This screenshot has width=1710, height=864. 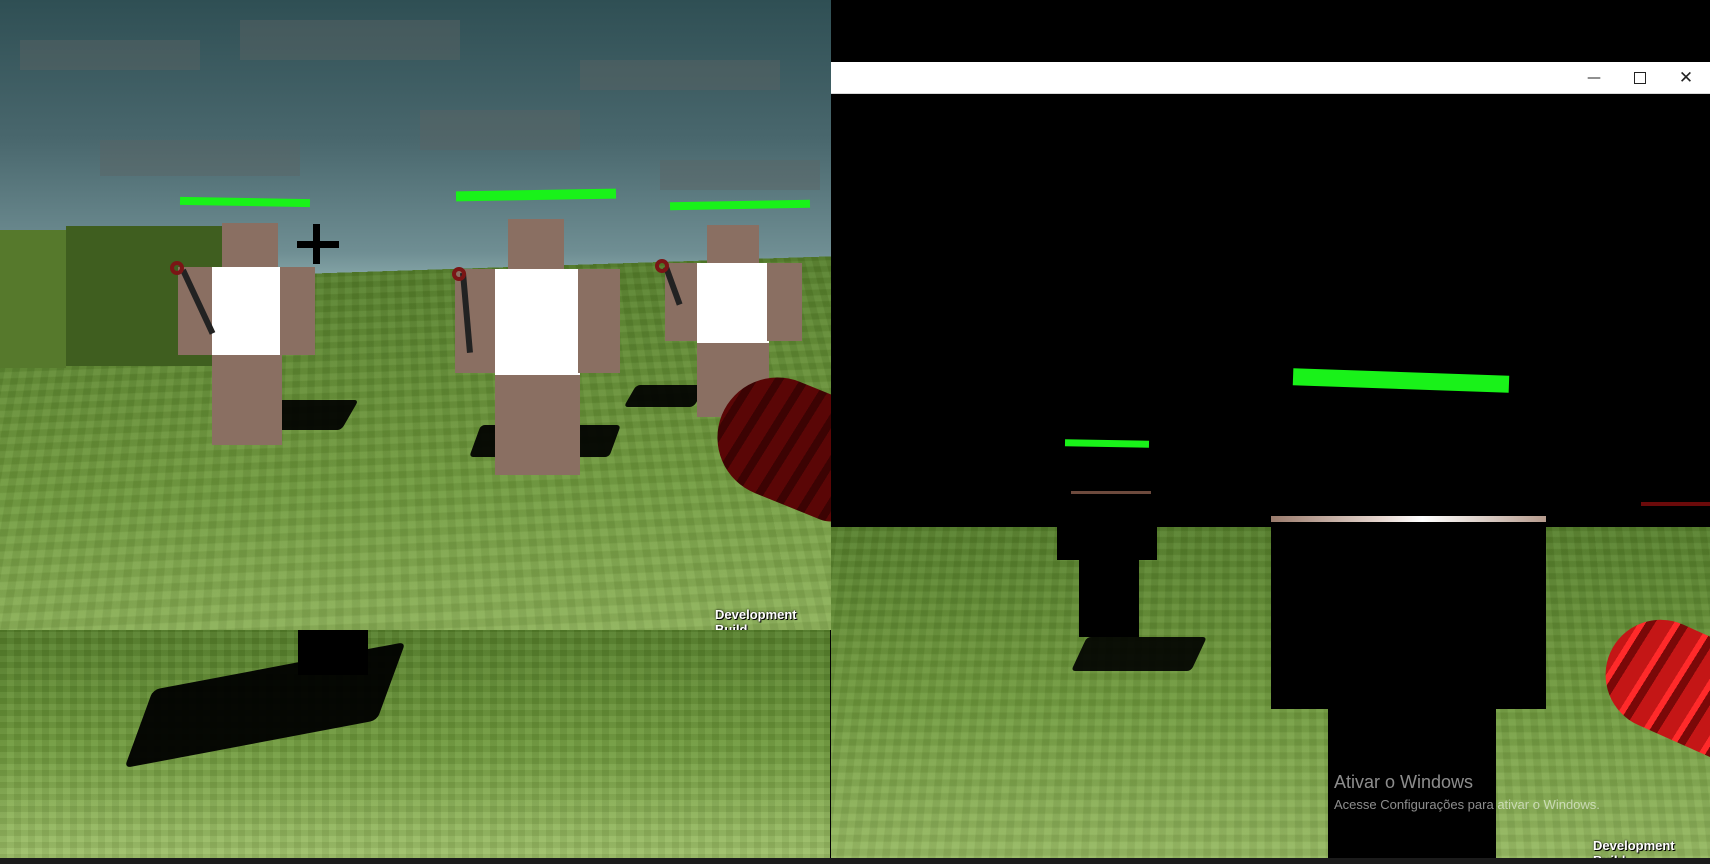 I want to click on activation-title: Ativar o Windows, so click(x=1404, y=782).